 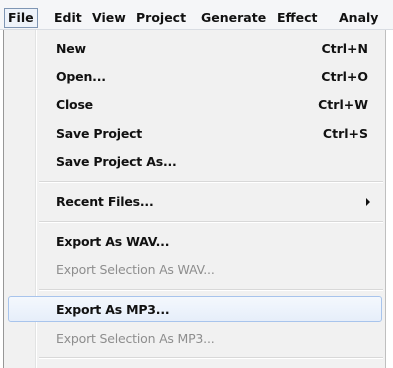 What do you see at coordinates (195, 77) in the screenshot?
I see `menu-item-open: Open... Ctrl+O` at bounding box center [195, 77].